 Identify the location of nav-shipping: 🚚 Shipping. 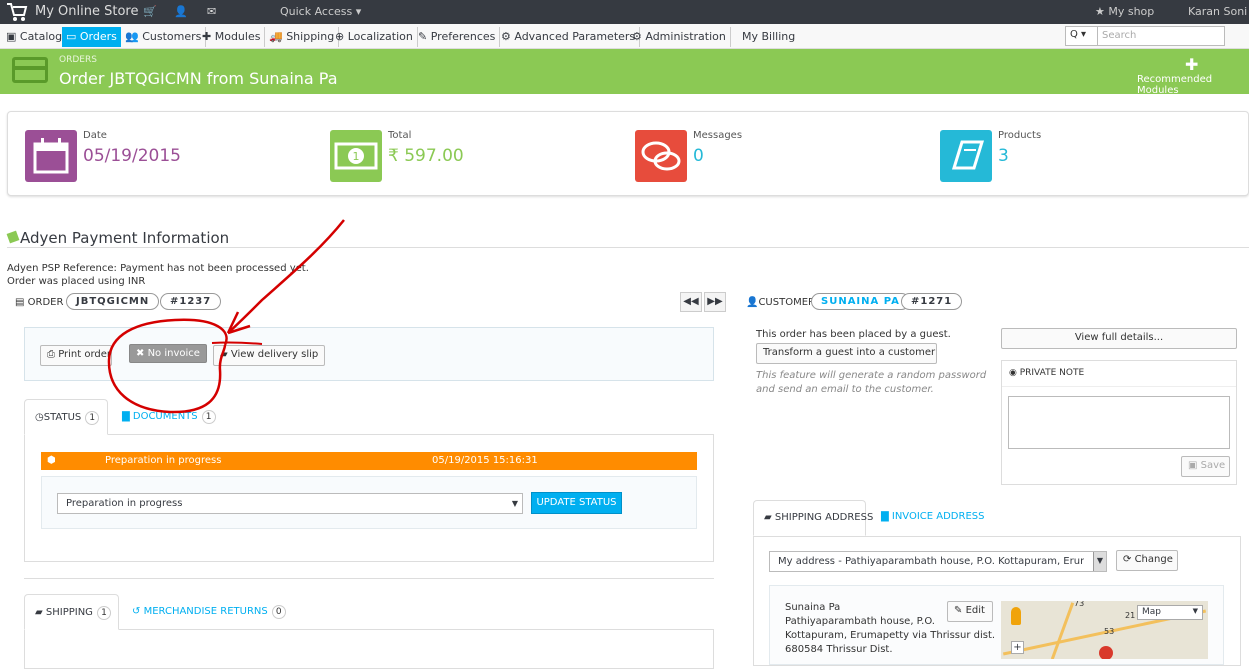
(302, 37).